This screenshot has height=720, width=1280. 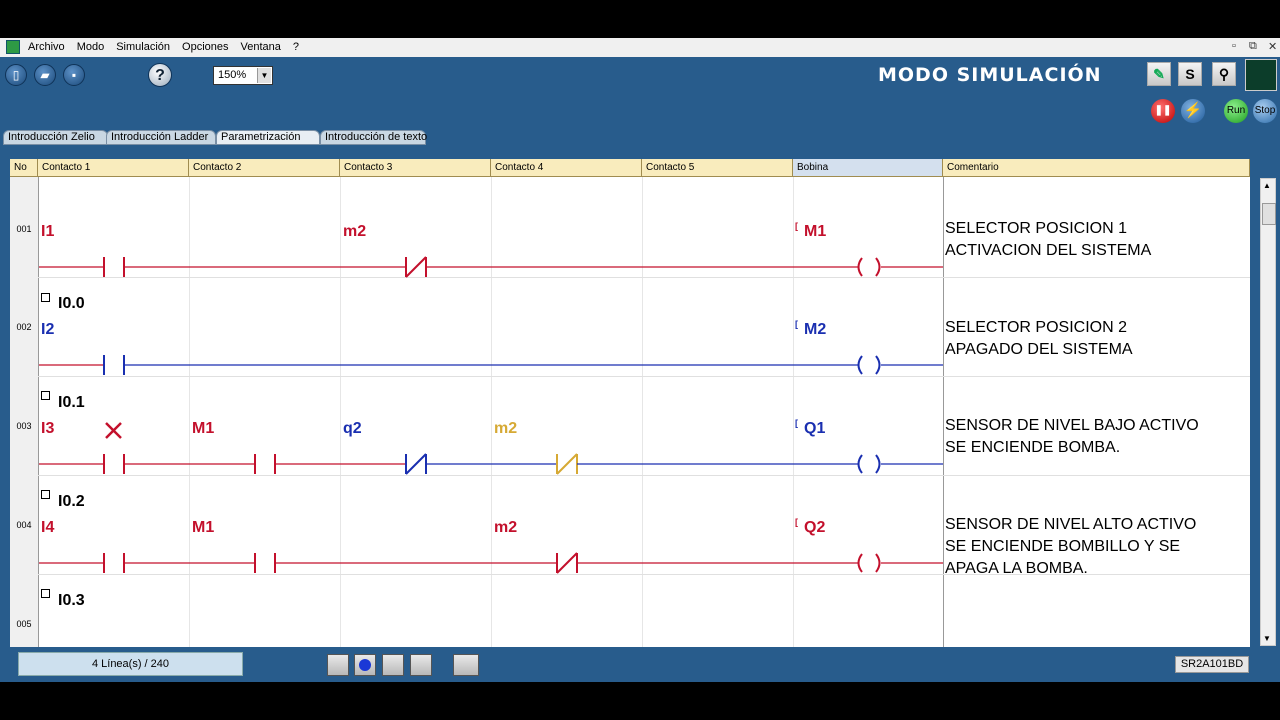 What do you see at coordinates (143, 47) in the screenshot?
I see `menu-simulacion: Simulación` at bounding box center [143, 47].